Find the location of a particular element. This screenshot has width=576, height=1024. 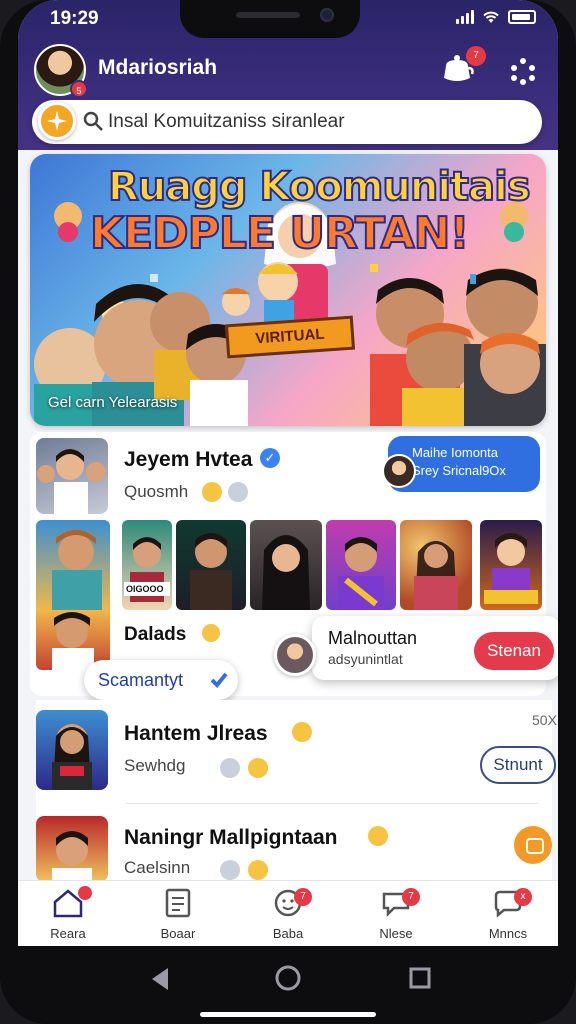

group-name-3: Hantem Jlreas is located at coordinates (196, 734).